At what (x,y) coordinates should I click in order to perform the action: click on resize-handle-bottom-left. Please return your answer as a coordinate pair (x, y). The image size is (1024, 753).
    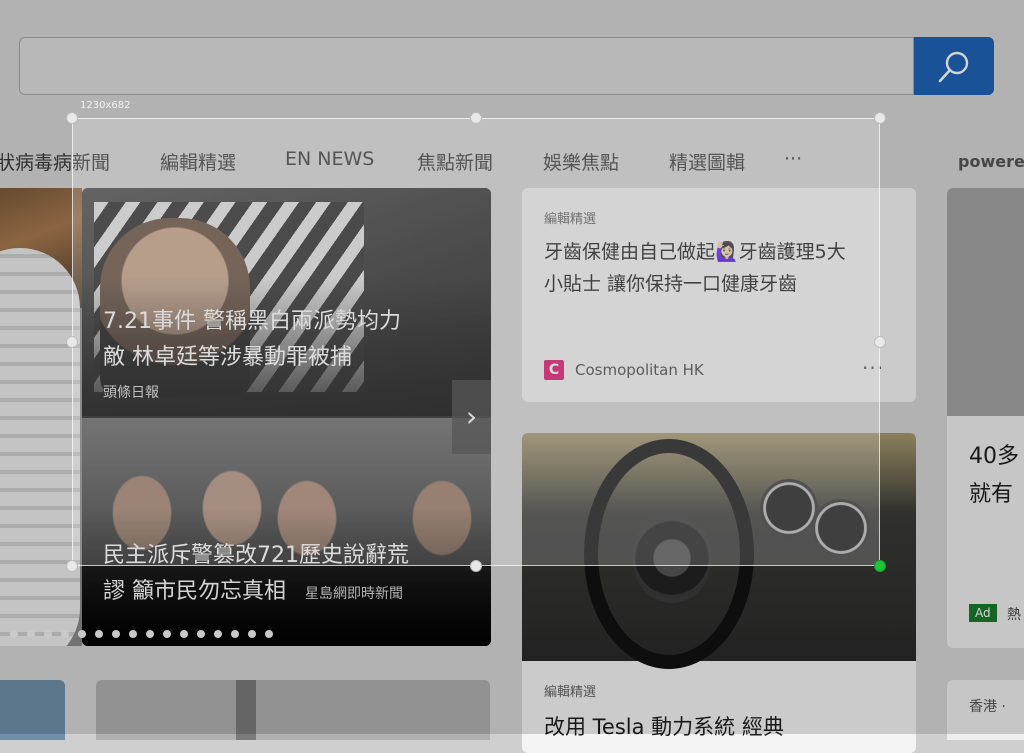
    Looking at the image, I should click on (72, 566).